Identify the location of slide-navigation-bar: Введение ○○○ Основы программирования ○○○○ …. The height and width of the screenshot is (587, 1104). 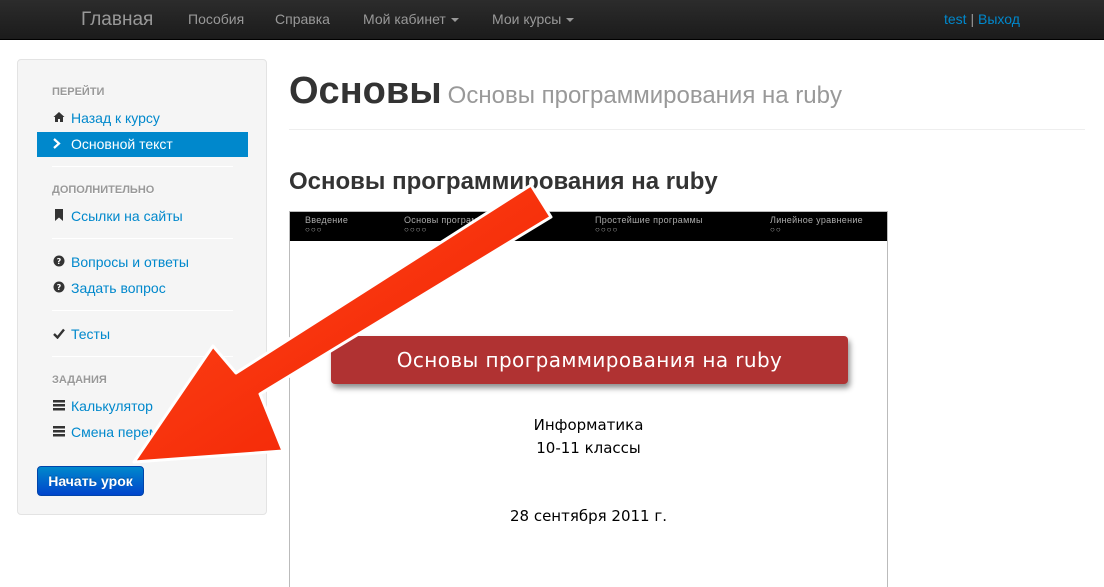
(588, 226).